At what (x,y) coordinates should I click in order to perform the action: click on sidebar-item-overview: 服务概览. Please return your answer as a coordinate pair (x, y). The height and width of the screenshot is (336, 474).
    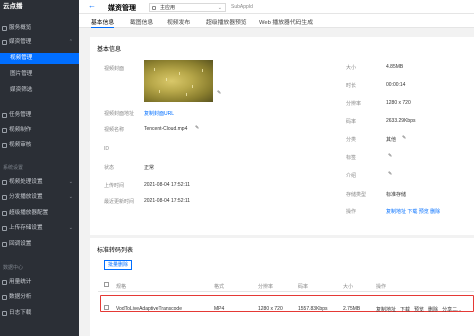
    Looking at the image, I should click on (39, 28).